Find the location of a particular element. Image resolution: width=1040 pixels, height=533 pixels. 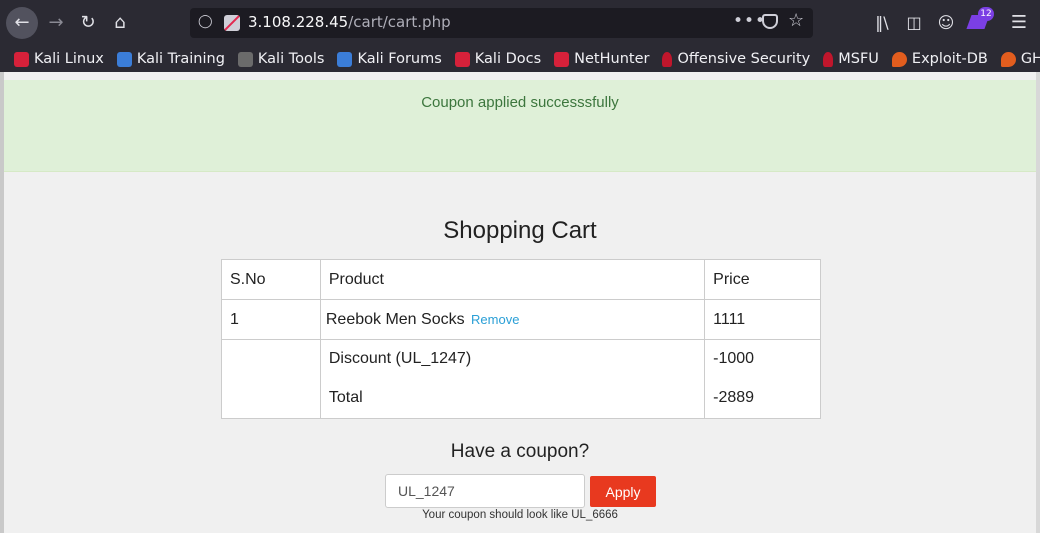

account-icon: ☺ is located at coordinates (946, 22).